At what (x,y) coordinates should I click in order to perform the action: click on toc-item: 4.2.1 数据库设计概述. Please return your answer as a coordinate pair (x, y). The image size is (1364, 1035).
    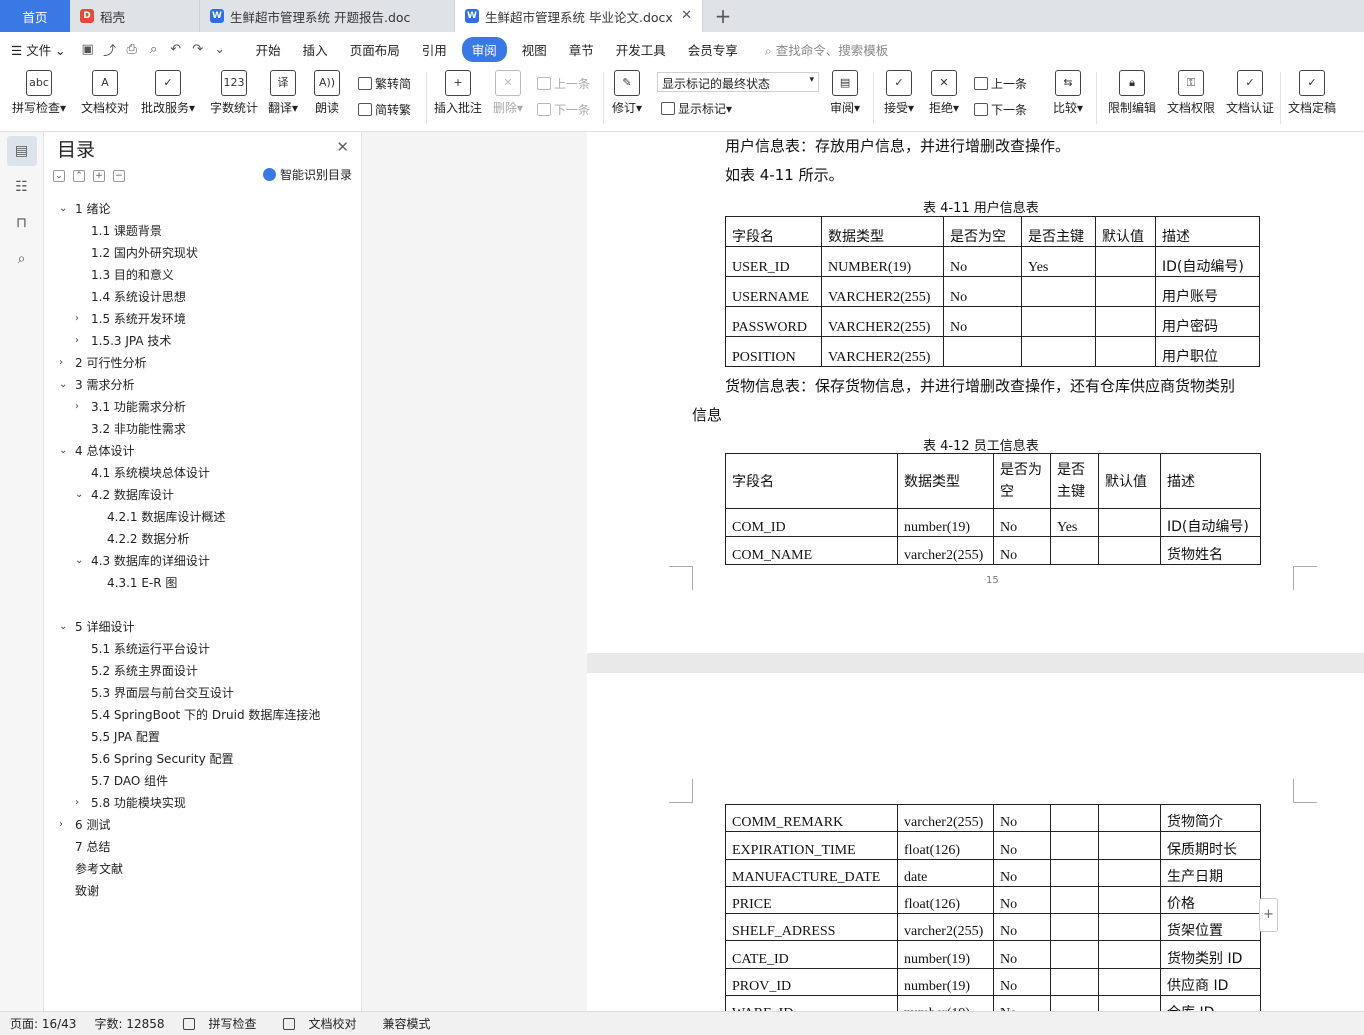
    Looking at the image, I should click on (203, 517).